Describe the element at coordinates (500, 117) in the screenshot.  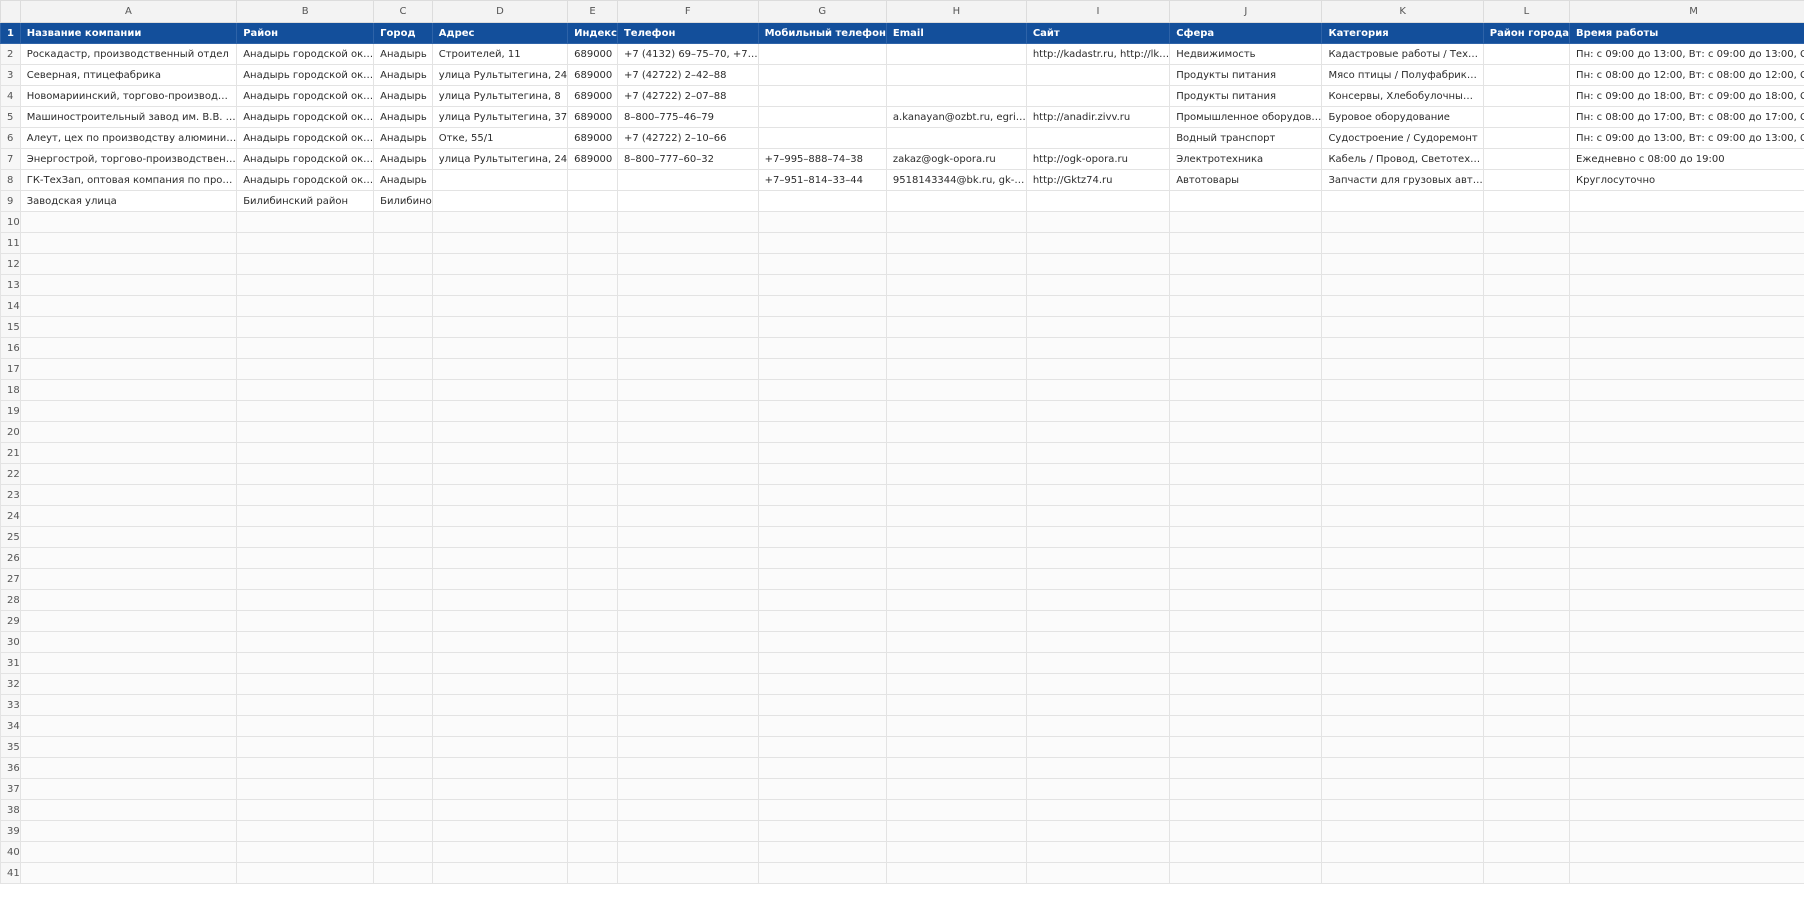
I see `data-cell: улица Рультытегина, 37` at that location.